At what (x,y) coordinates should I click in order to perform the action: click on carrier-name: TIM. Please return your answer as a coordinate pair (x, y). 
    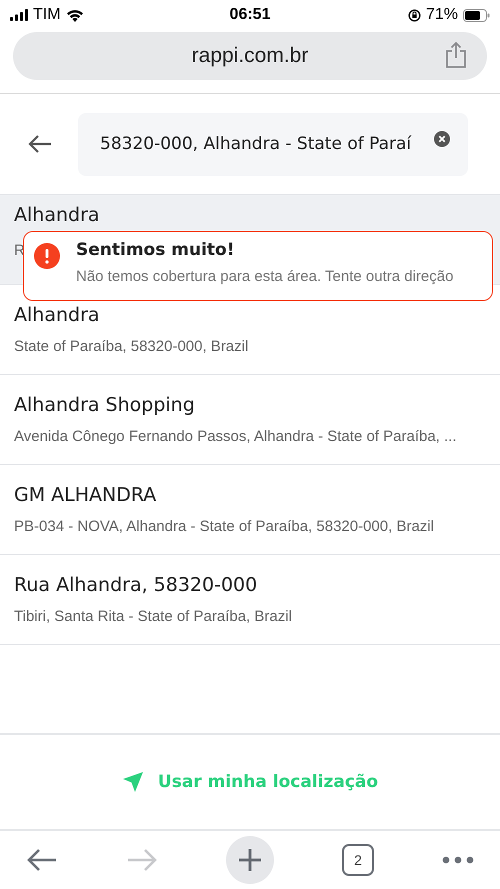
    Looking at the image, I should click on (47, 15).